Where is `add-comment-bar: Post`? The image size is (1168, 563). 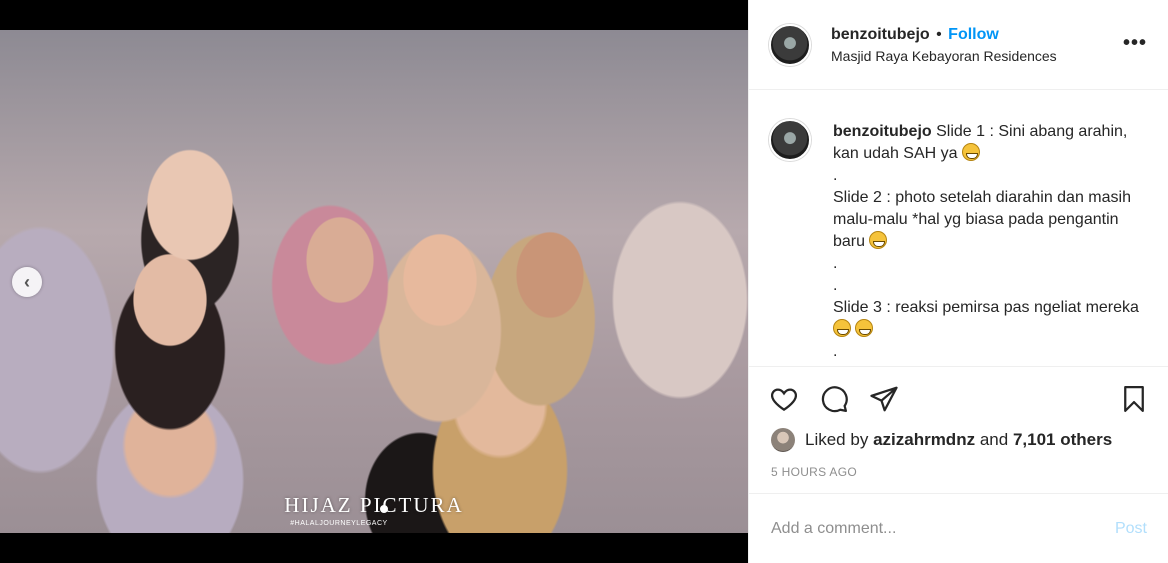
add-comment-bar: Post is located at coordinates (958, 528).